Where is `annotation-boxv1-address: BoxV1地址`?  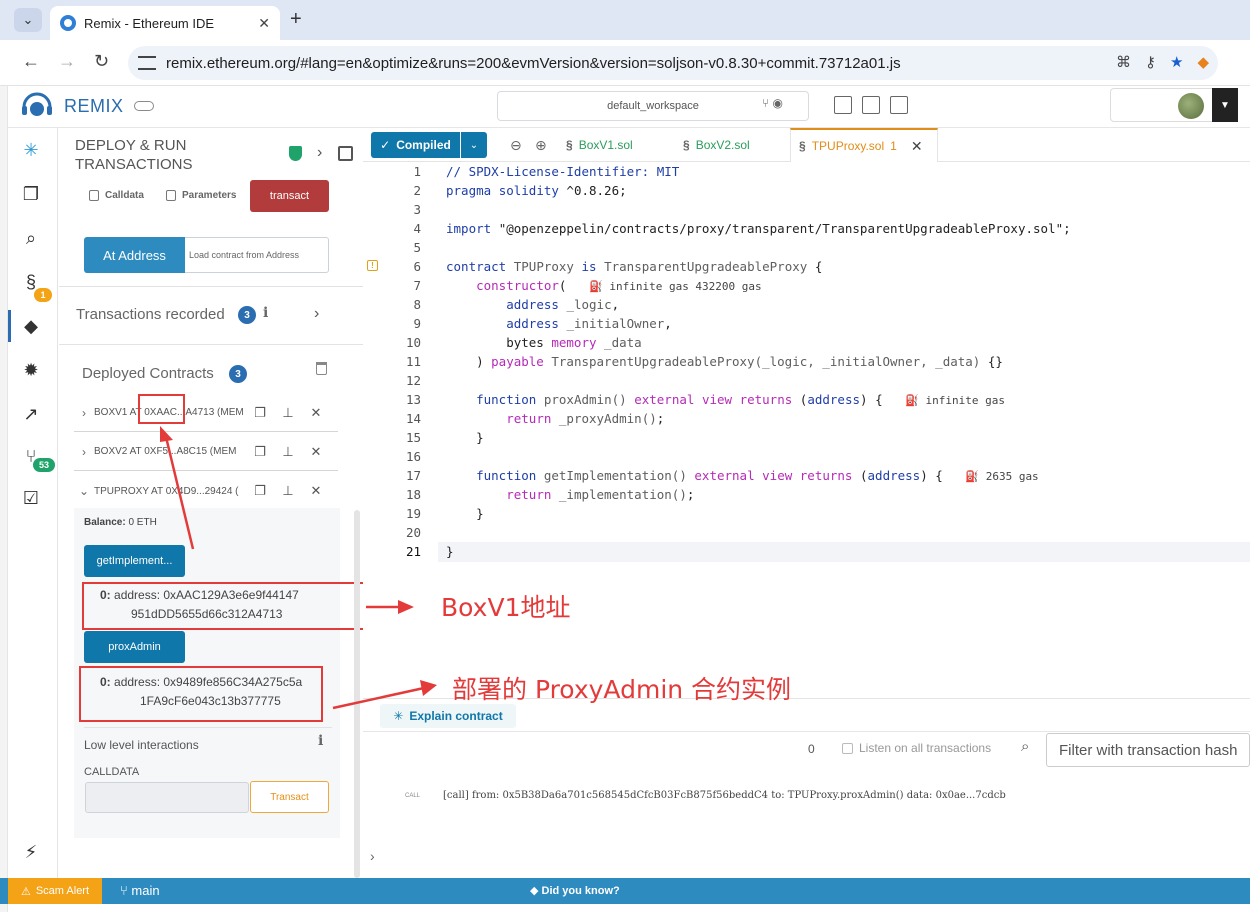 annotation-boxv1-address: BoxV1地址 is located at coordinates (506, 607).